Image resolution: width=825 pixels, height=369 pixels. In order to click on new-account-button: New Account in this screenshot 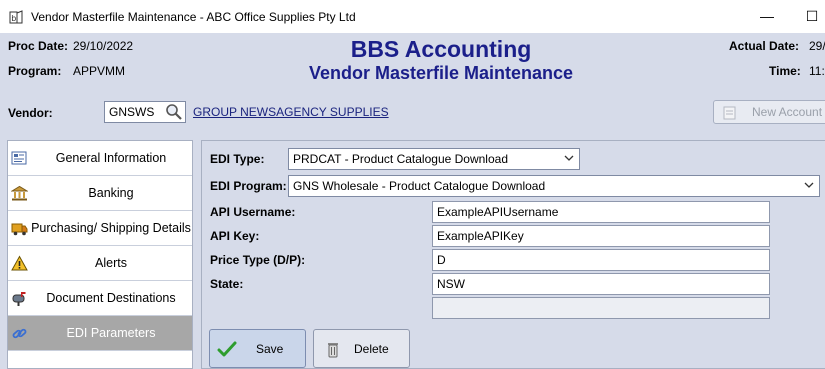, I will do `click(769, 112)`.